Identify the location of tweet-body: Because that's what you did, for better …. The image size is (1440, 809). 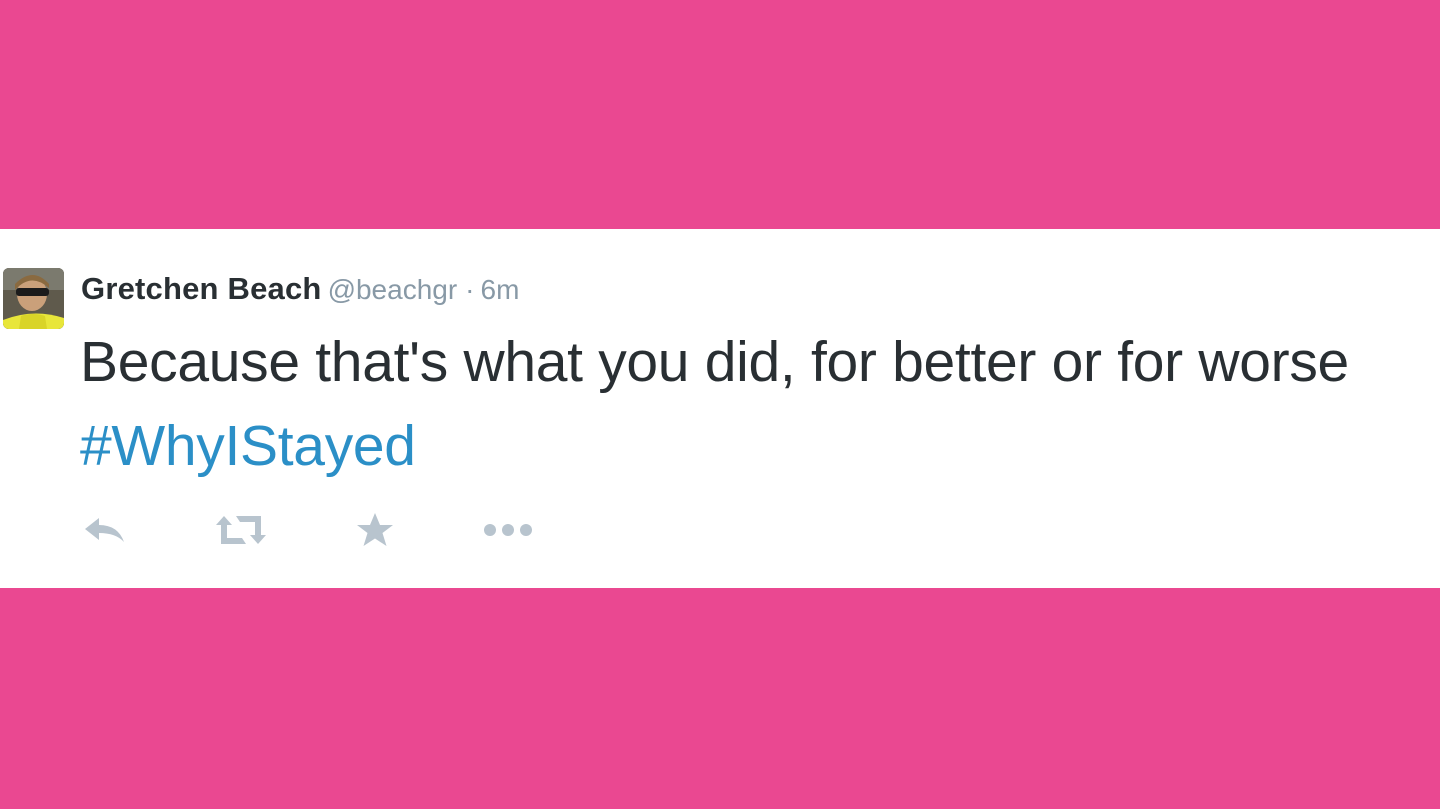
(714, 362).